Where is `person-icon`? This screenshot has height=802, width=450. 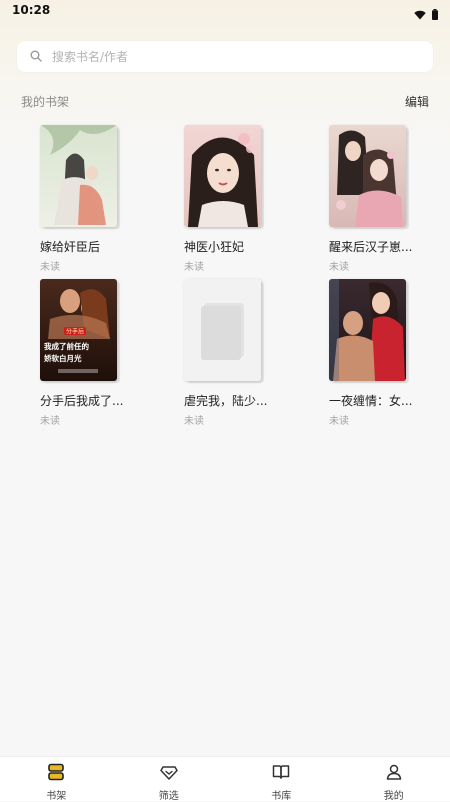
person-icon is located at coordinates (394, 774).